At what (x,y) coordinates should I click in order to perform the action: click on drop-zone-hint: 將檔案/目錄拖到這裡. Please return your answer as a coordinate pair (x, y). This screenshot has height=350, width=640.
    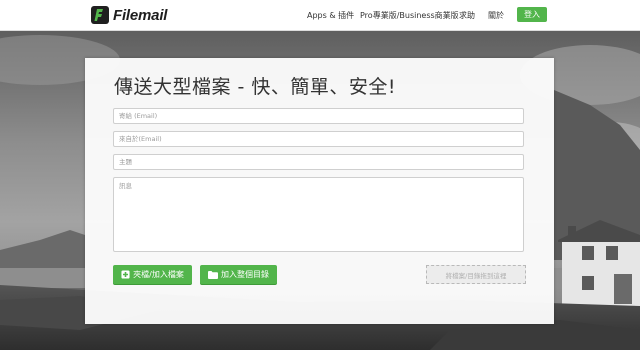
    Looking at the image, I should click on (476, 275).